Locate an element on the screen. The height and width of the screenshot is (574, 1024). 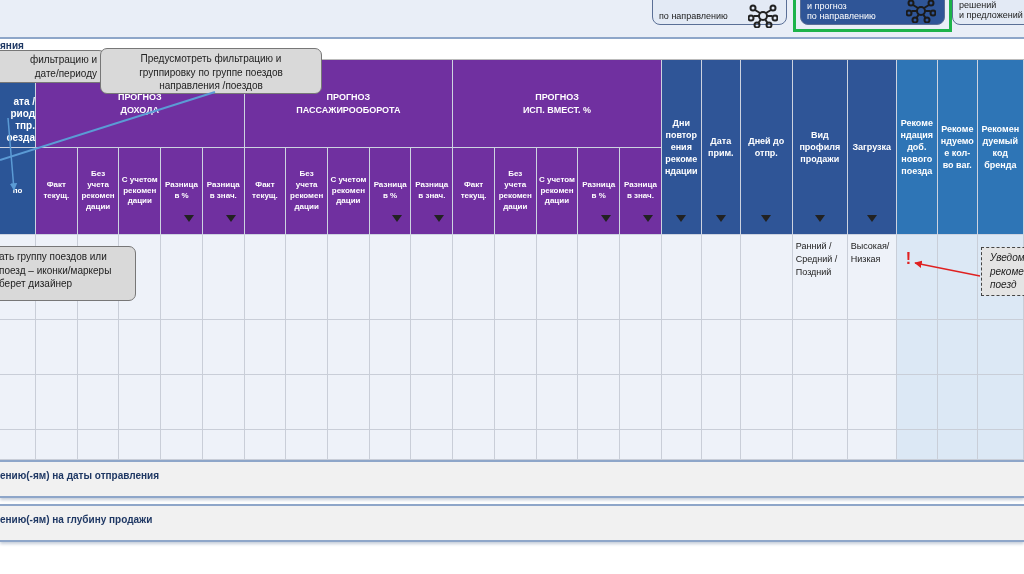
column-label: Загрузка is located at coordinates (872, 147).